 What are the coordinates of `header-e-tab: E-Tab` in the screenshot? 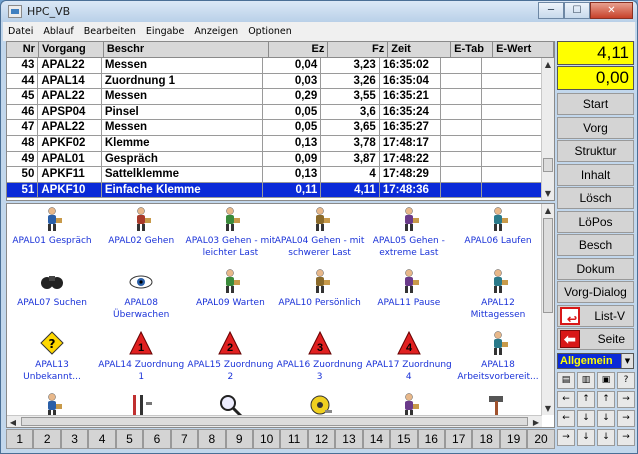 It's located at (472, 50).